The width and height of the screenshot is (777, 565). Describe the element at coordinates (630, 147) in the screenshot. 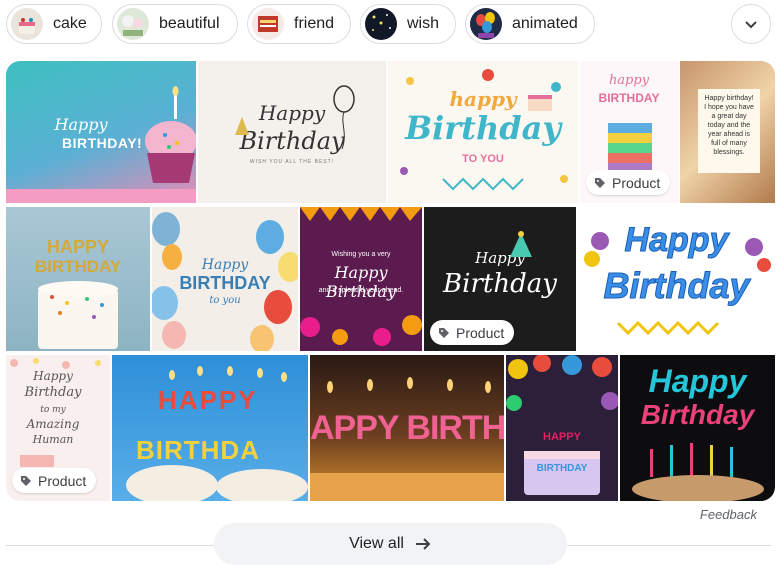

I see `layer-cake-illustration` at that location.